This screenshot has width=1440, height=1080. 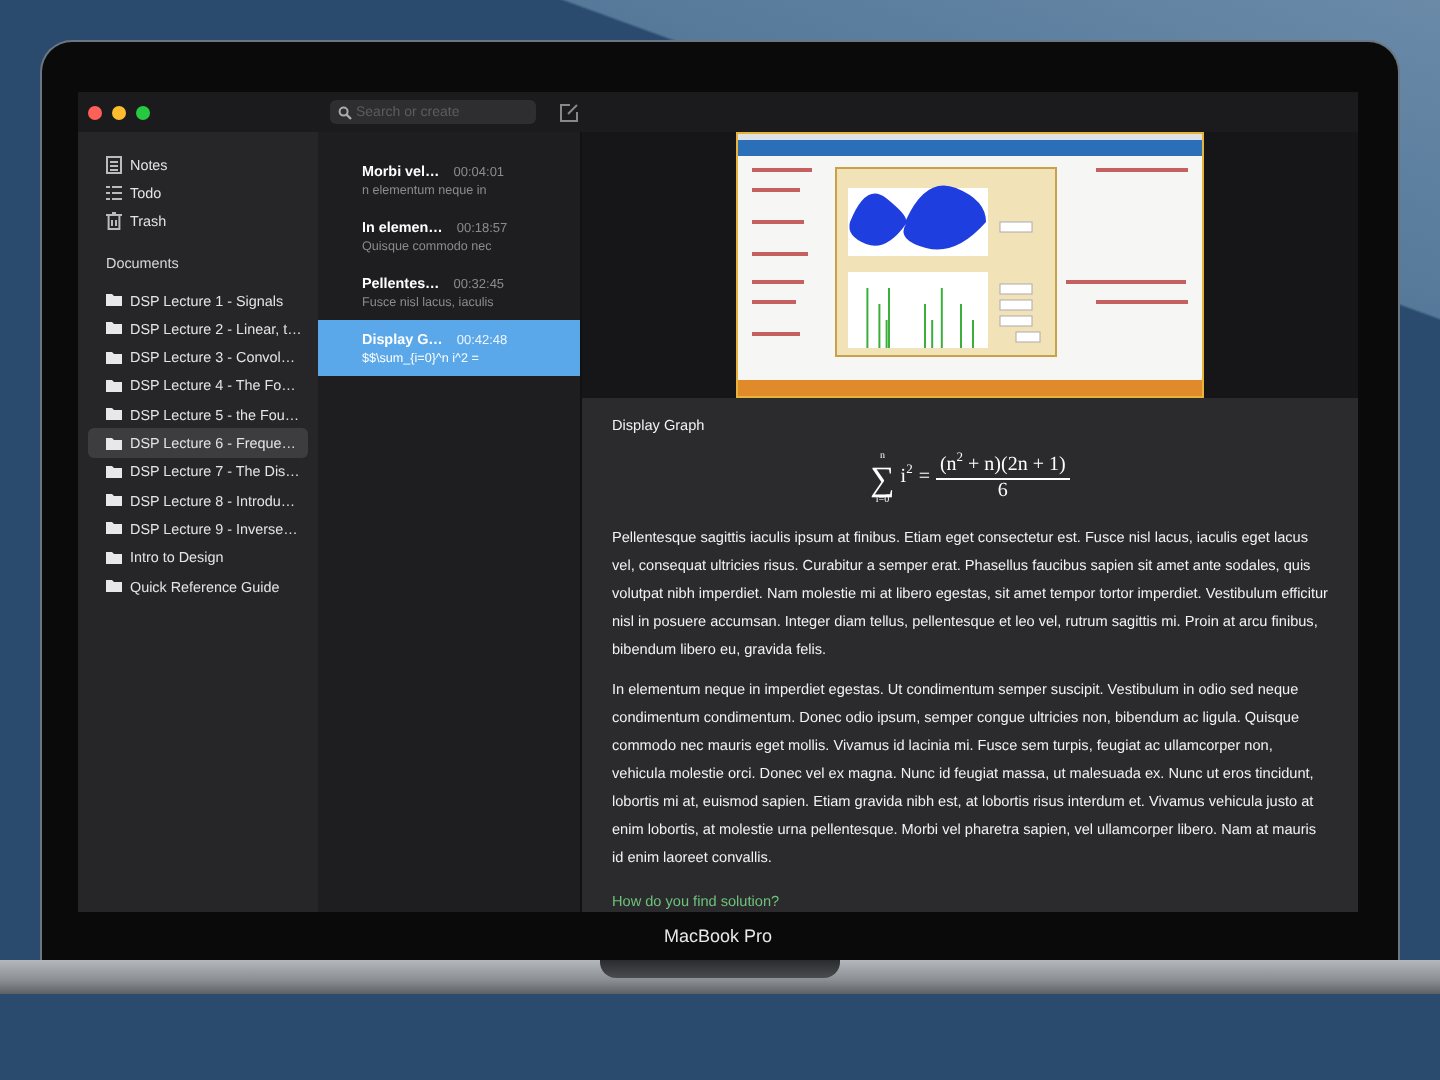 What do you see at coordinates (114, 221) in the screenshot?
I see `trash-icon` at bounding box center [114, 221].